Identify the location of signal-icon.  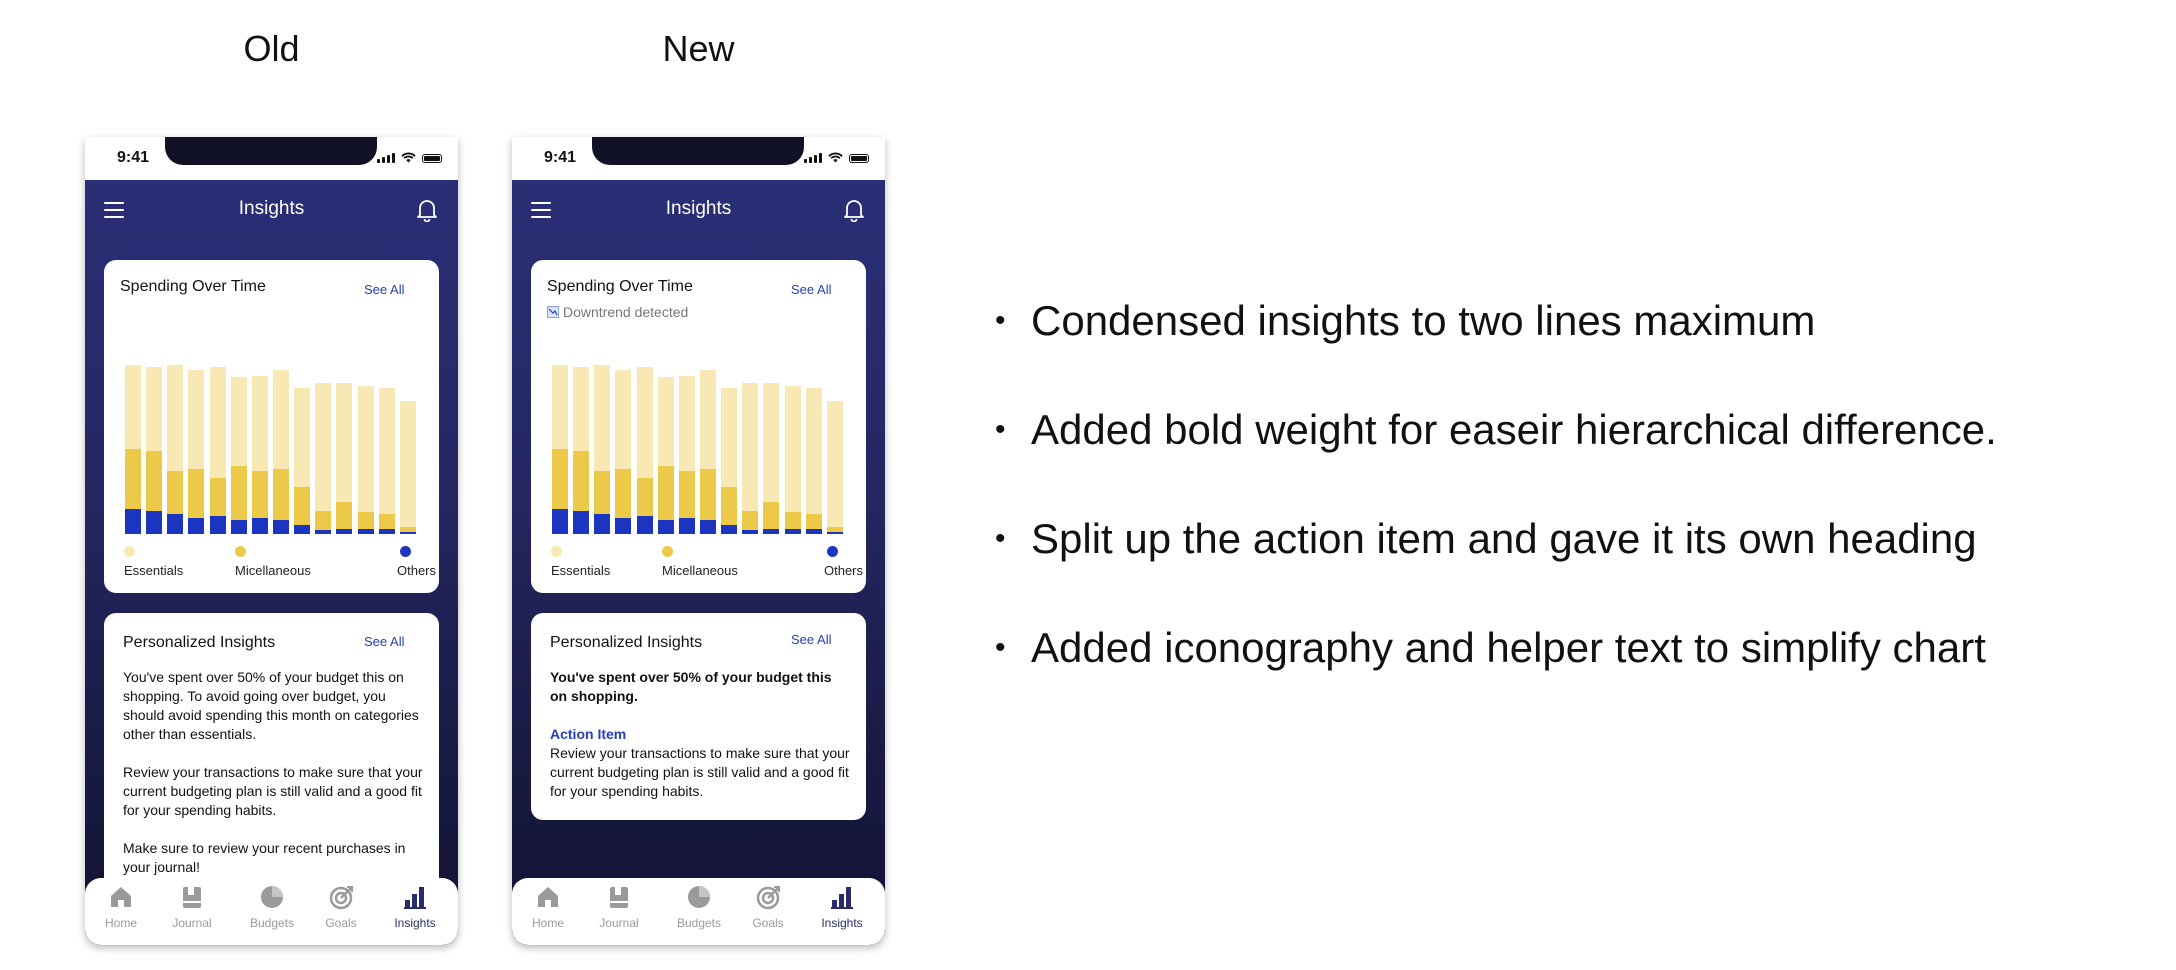
(386, 158).